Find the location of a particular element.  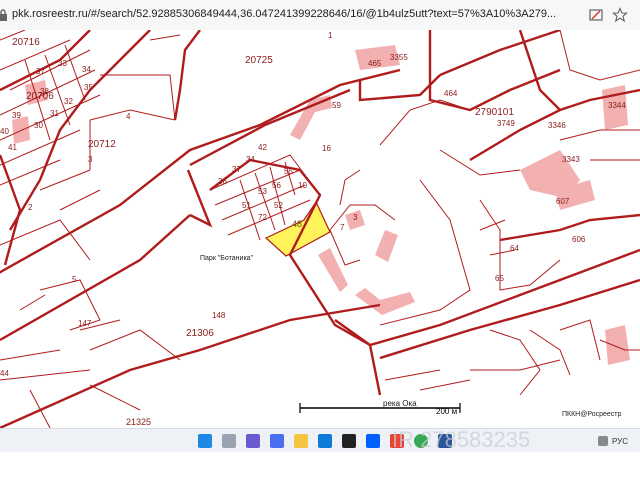

dropbox-icon is located at coordinates (373, 441).